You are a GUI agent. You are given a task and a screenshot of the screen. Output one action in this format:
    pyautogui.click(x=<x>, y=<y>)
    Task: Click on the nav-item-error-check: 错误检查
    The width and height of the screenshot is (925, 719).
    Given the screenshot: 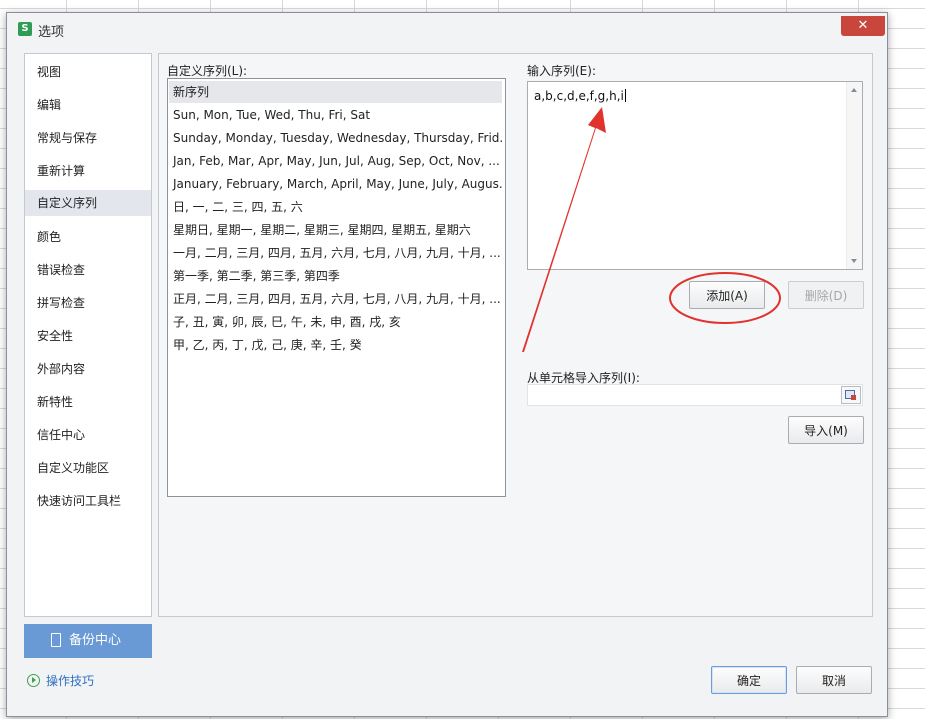 What is the action you would take?
    pyautogui.click(x=88, y=270)
    